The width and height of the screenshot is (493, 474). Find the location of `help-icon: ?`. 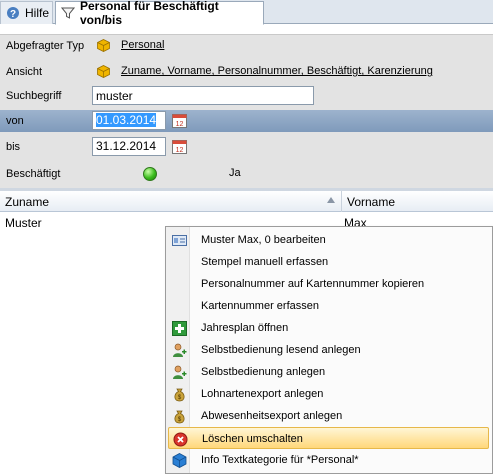

help-icon: ? is located at coordinates (13, 13).